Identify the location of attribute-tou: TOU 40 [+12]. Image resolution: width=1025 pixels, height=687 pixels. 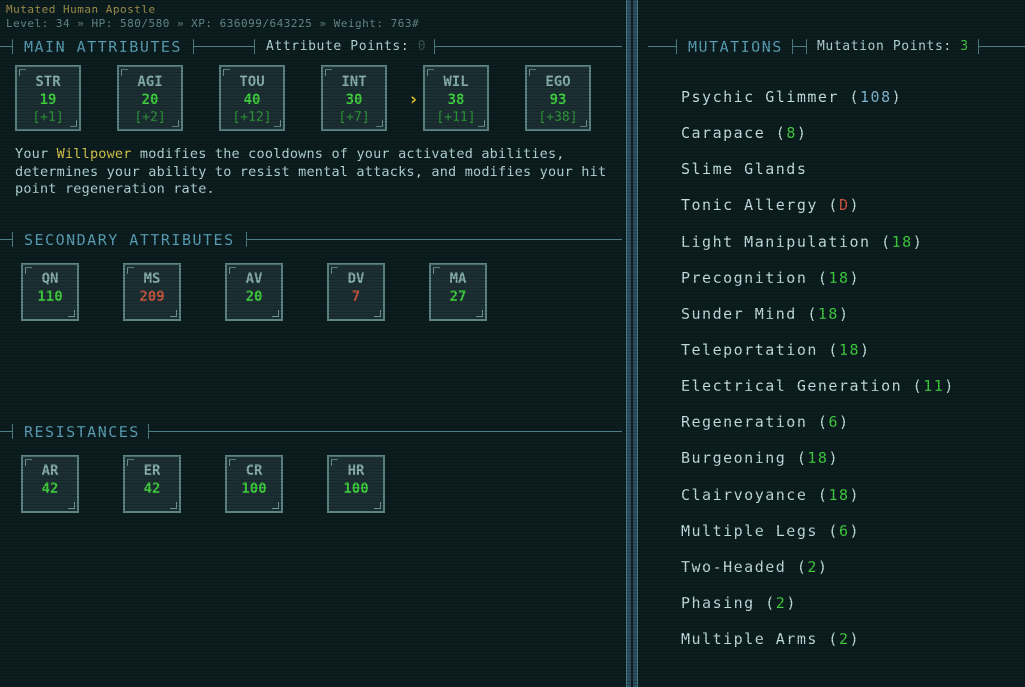
(252, 98).